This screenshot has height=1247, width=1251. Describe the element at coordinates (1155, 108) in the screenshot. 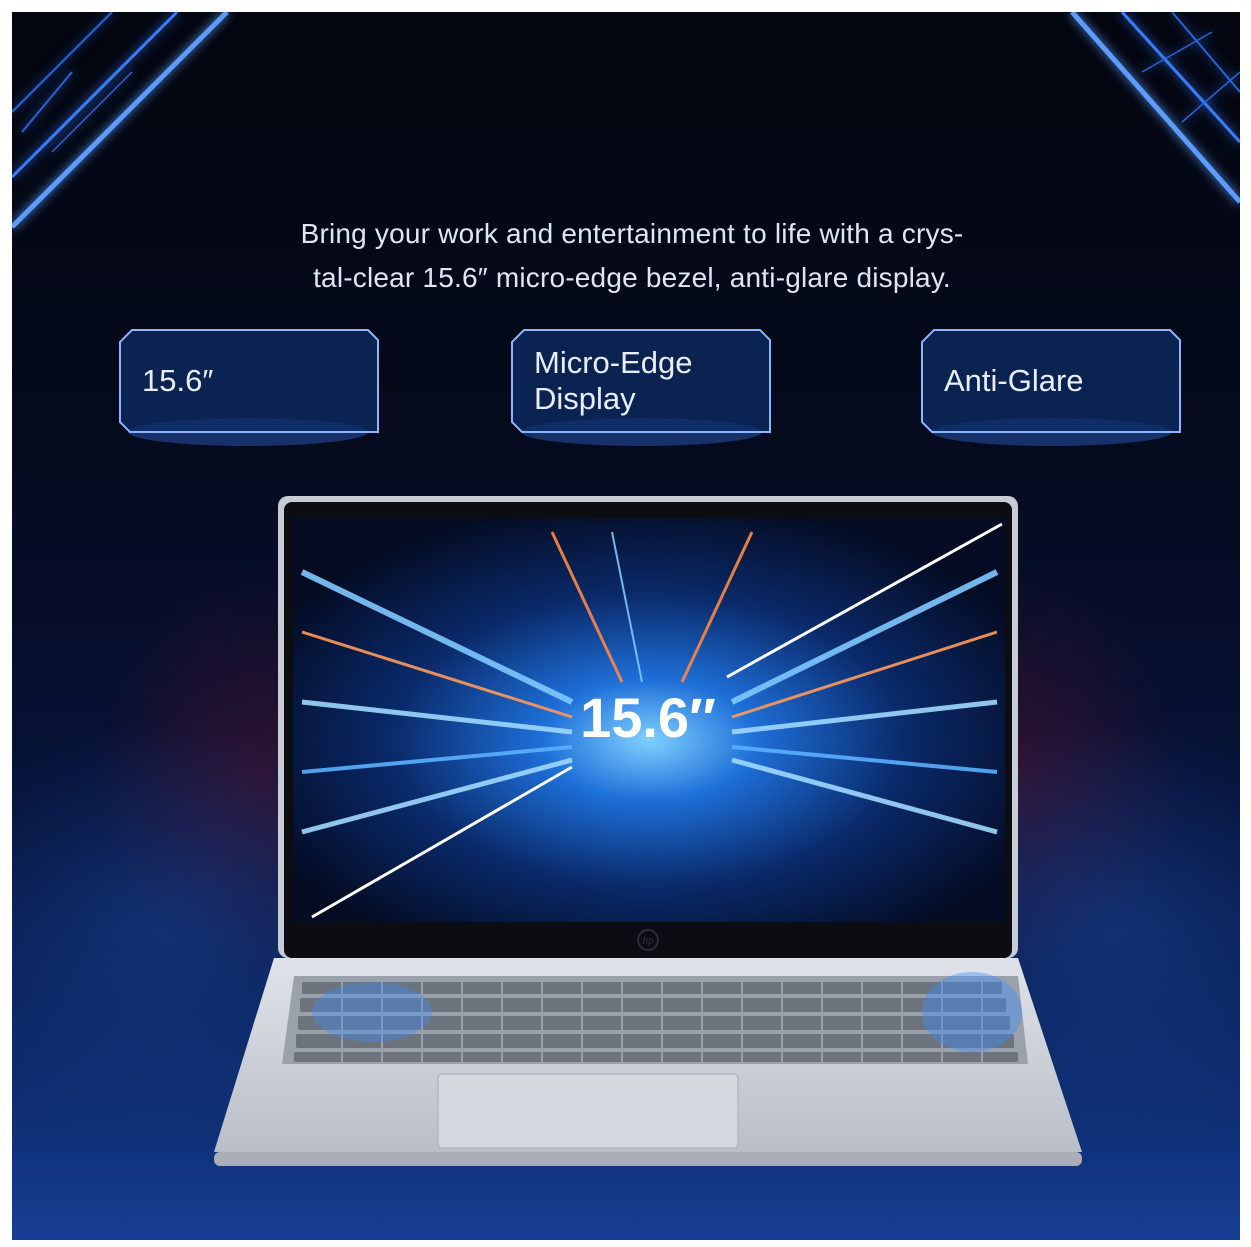

I see `truss-right` at that location.